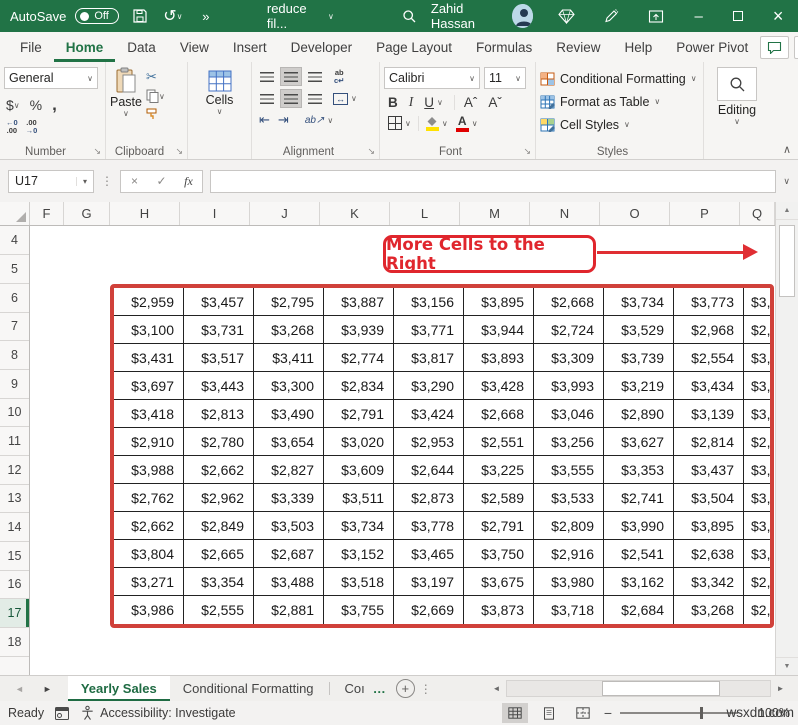 This screenshot has height=725, width=798. What do you see at coordinates (429, 302) in the screenshot?
I see `cell: $3,156` at bounding box center [429, 302].